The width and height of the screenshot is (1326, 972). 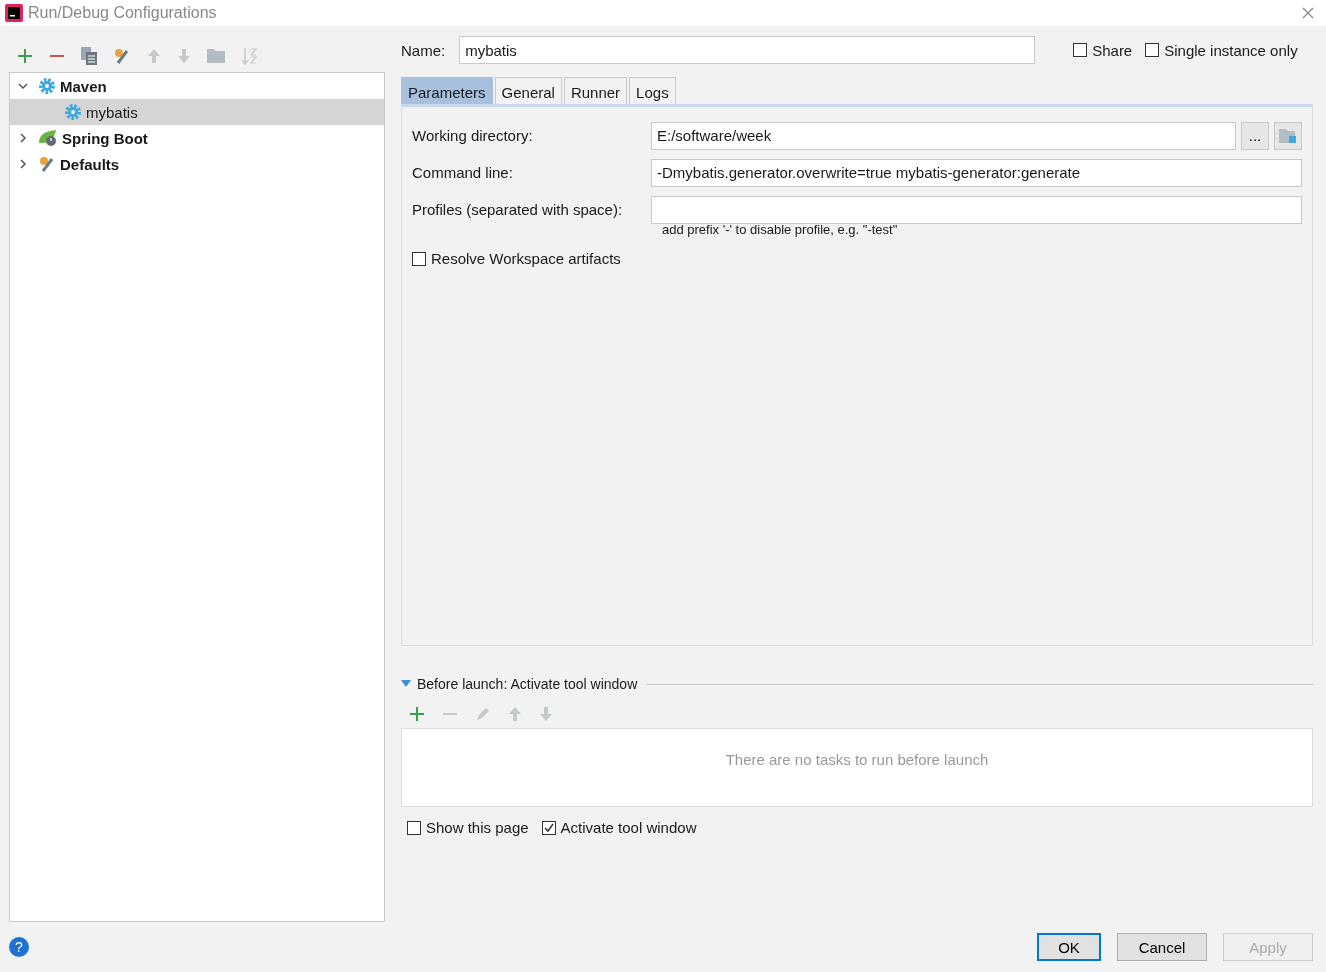 What do you see at coordinates (1103, 50) in the screenshot?
I see `checkbox: Share` at bounding box center [1103, 50].